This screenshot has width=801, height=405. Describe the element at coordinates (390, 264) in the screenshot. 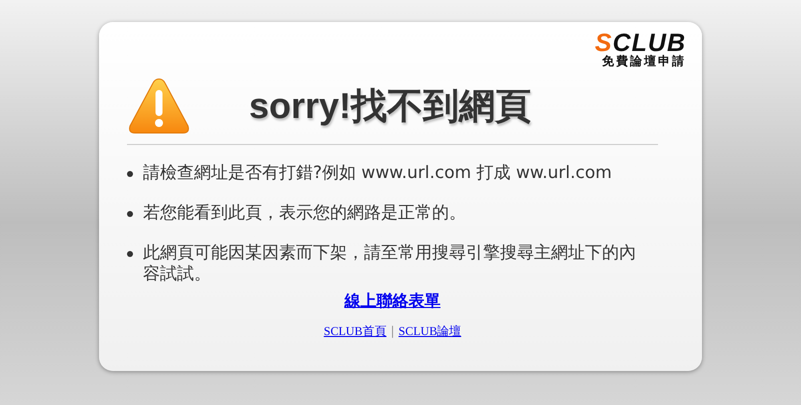

I see `tip-text: 此網頁可能因某因素而下架，請至常用搜尋引擎搜尋主網址下的內容試試。` at that location.